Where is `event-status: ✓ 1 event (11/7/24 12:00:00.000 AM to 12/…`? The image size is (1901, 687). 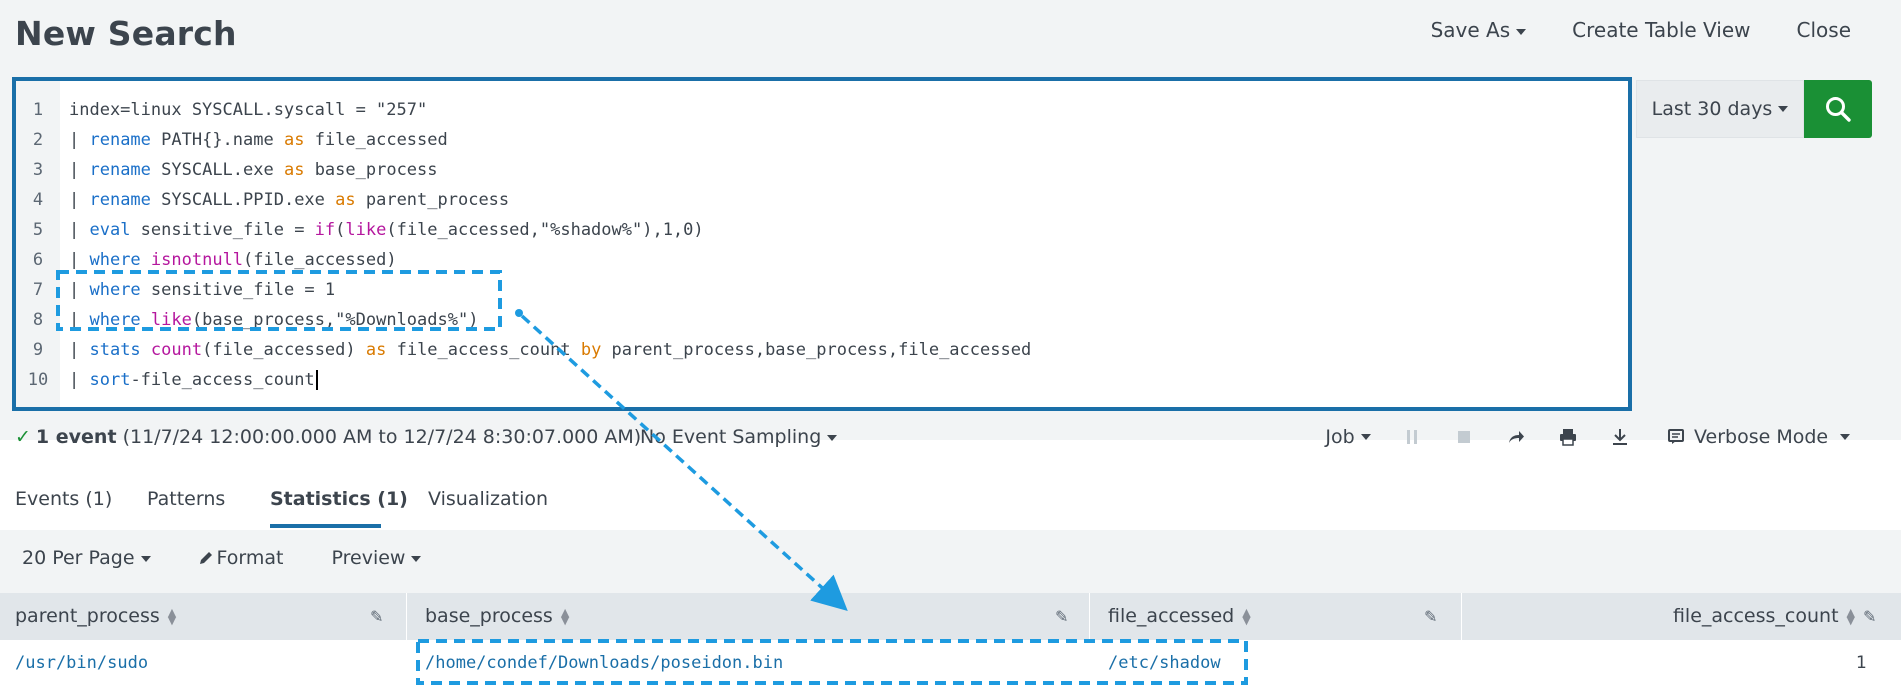 event-status: ✓ 1 event (11/7/24 12:00:00.000 AM to 12/… is located at coordinates (328, 437).